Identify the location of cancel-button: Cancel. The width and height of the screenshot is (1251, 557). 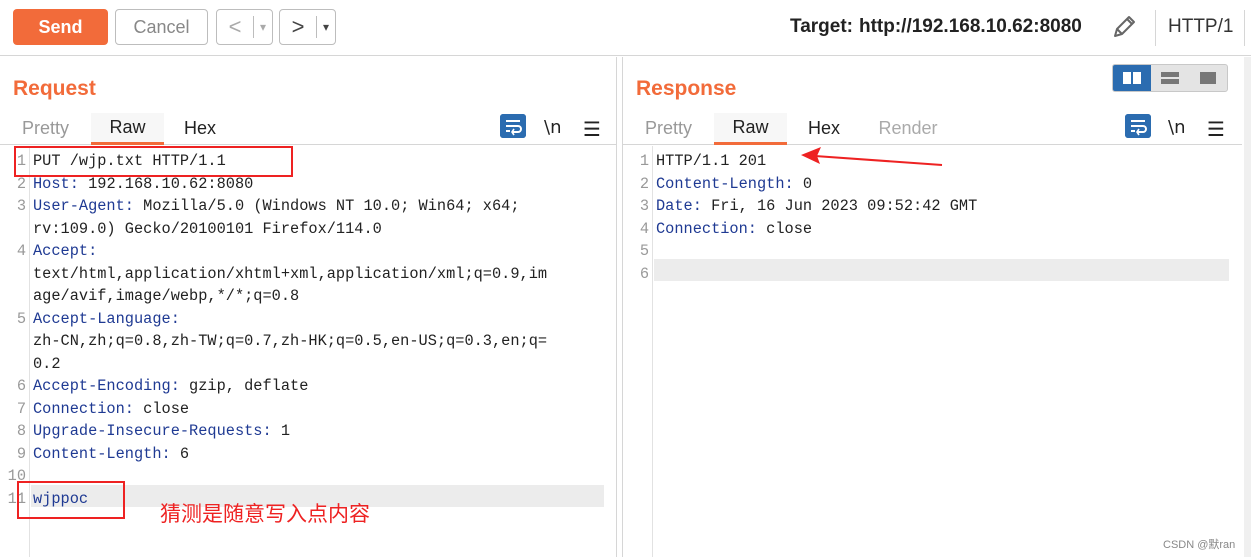
(161, 27).